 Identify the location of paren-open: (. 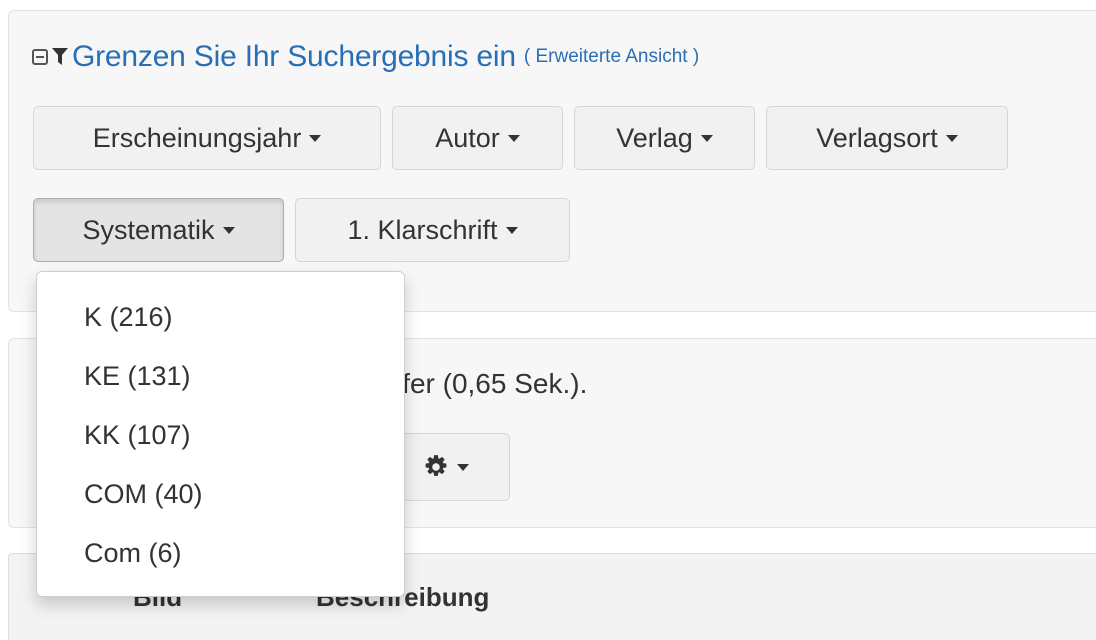
(527, 56).